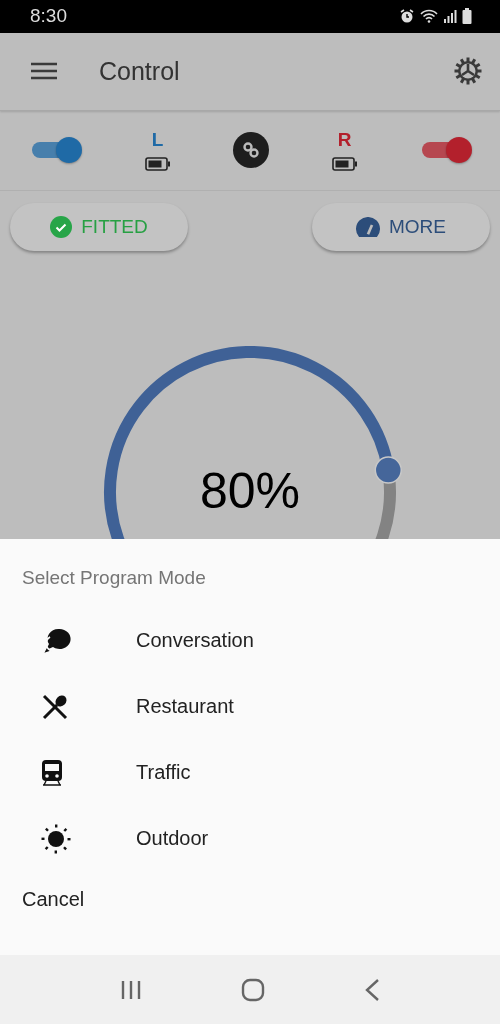  I want to click on volume-reading: 80%, so click(250, 490).